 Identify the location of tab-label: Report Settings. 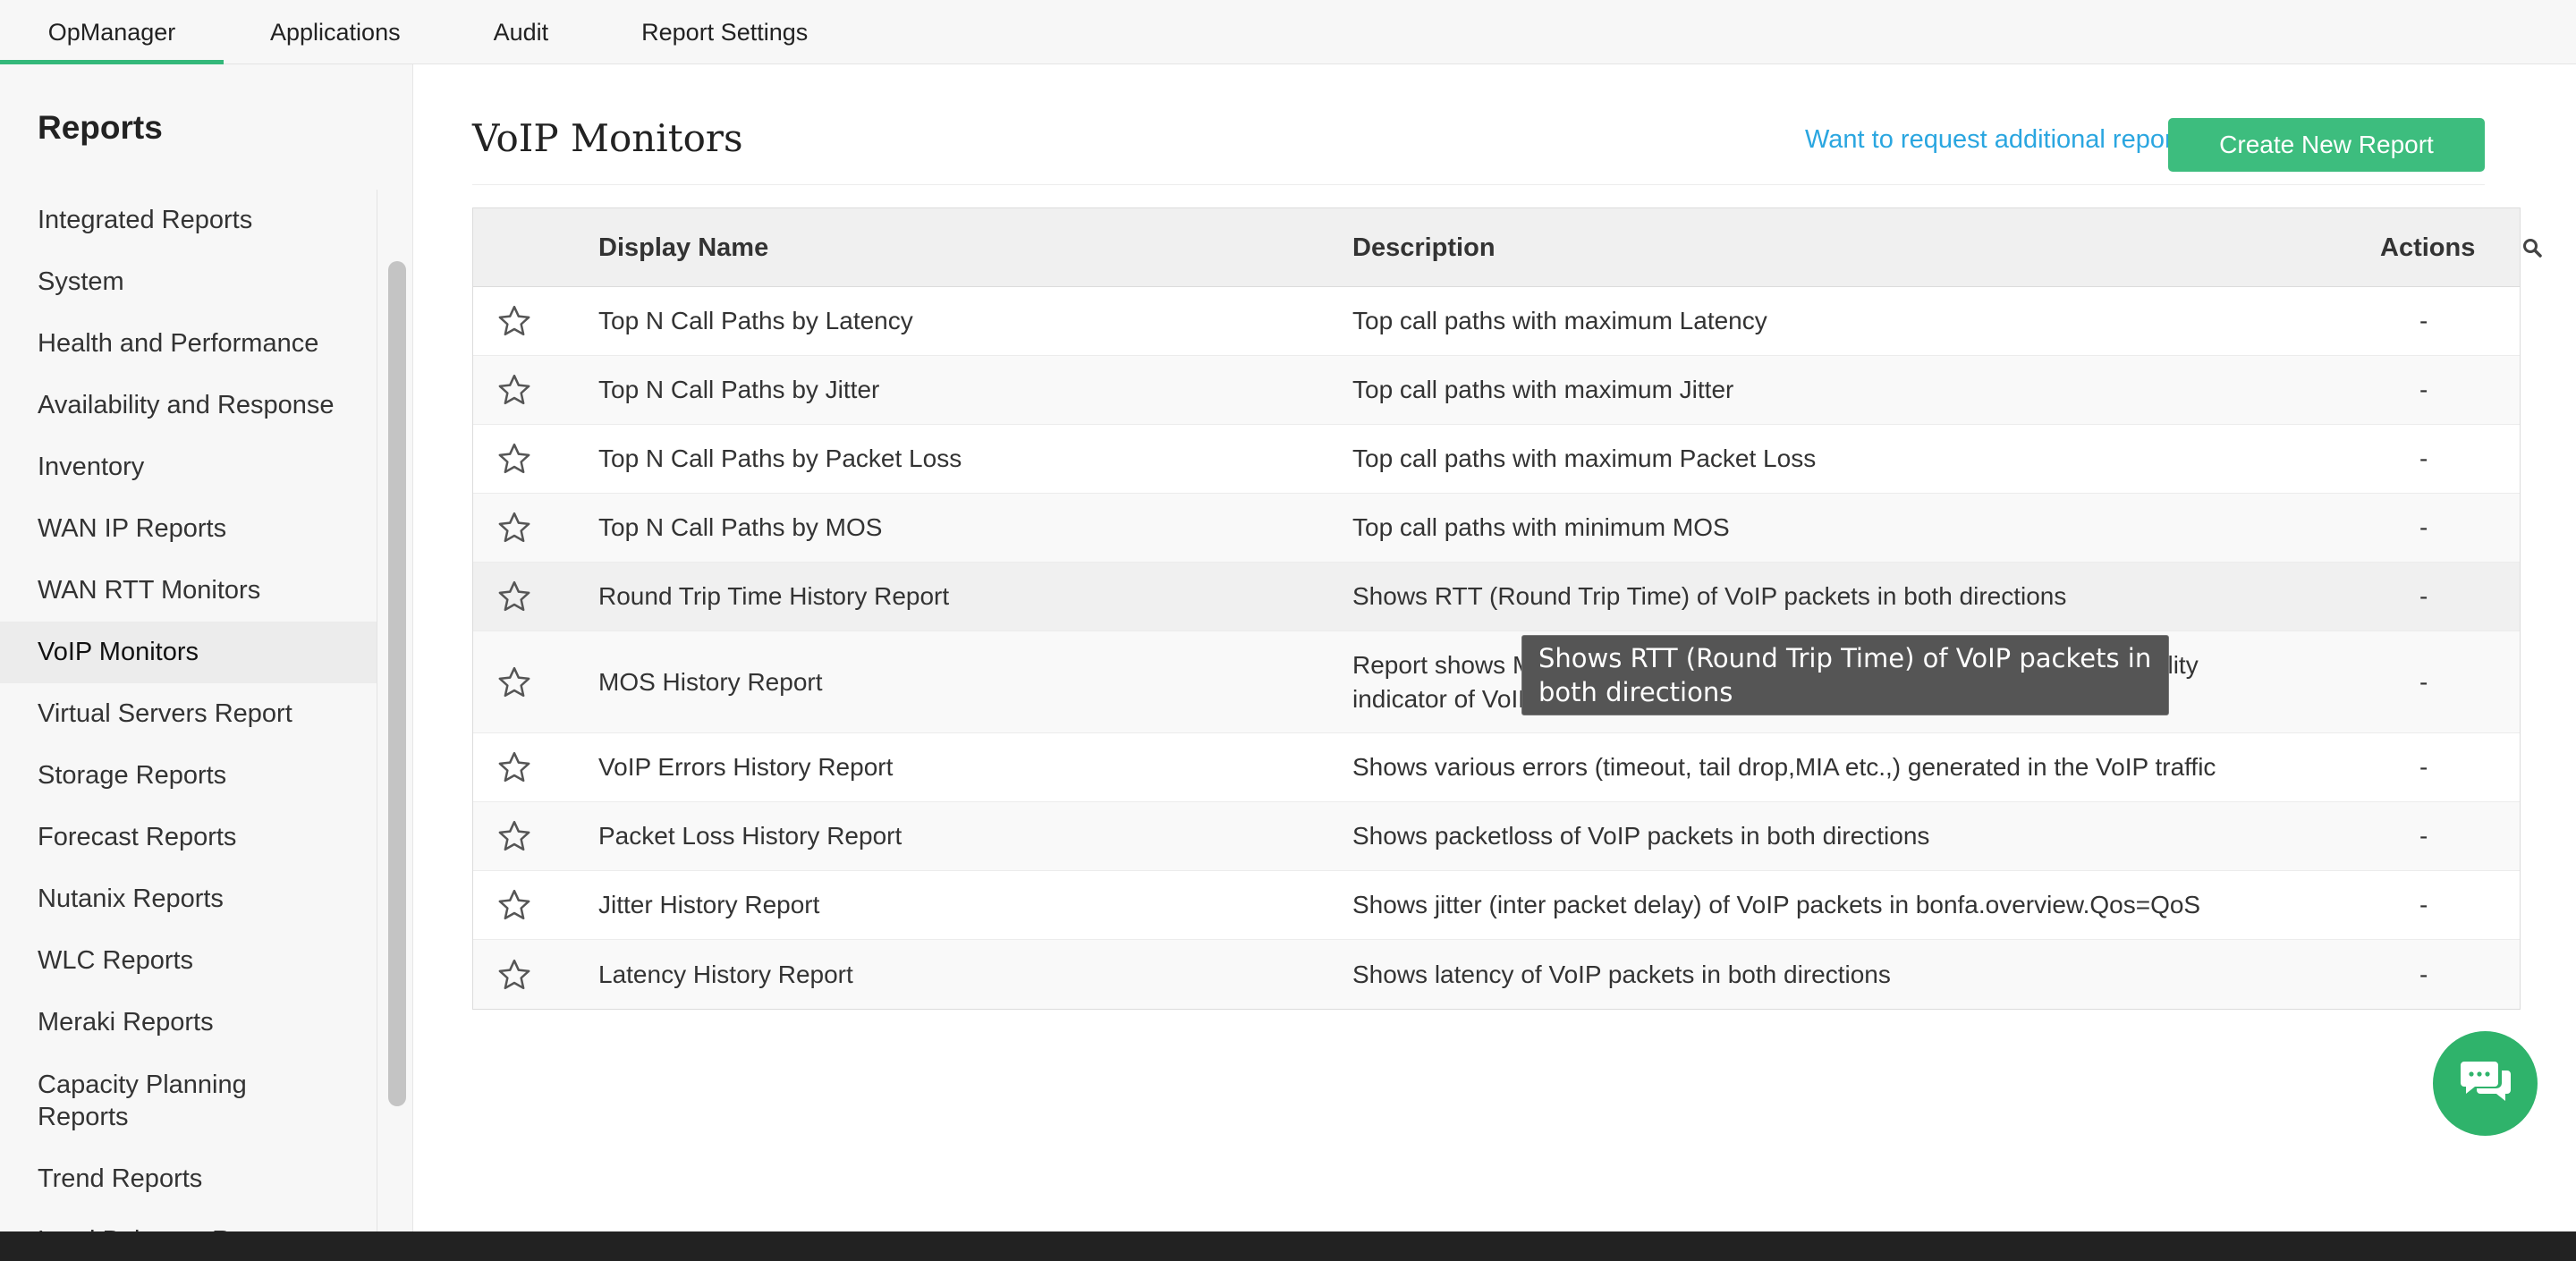
(725, 32).